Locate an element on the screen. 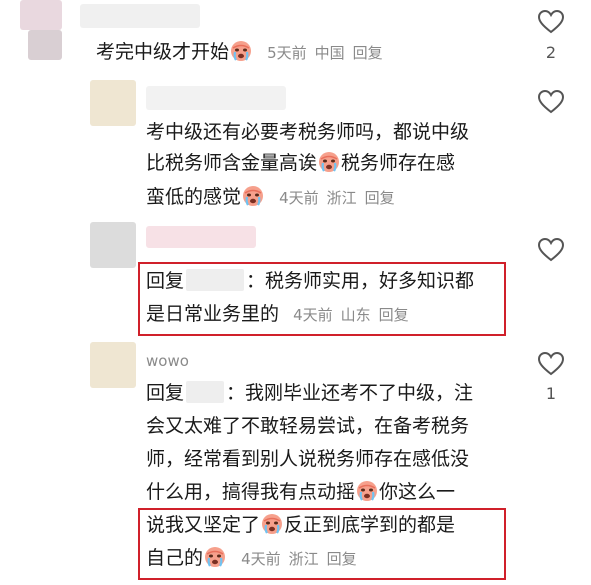  avatar-blur is located at coordinates (45, 45).